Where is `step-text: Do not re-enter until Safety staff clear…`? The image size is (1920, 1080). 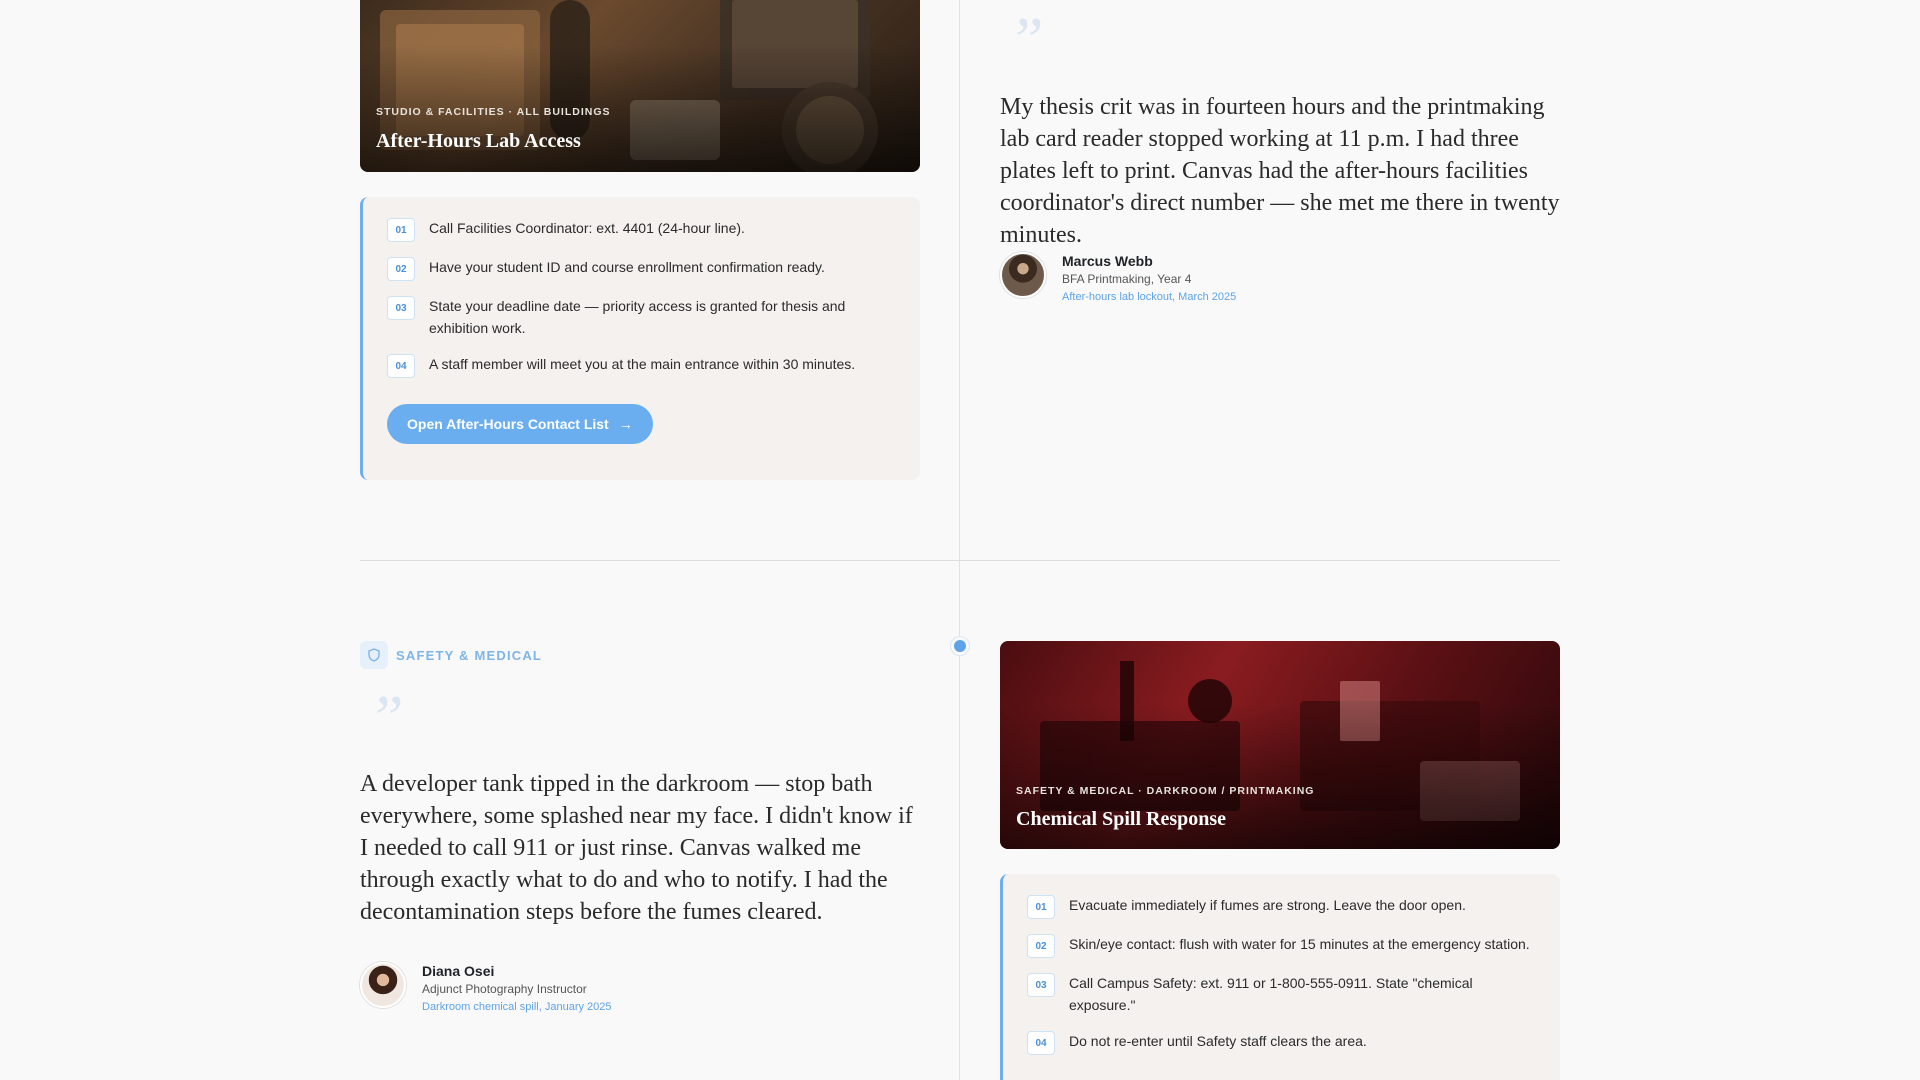 step-text: Do not re-enter until Safety staff clear… is located at coordinates (1218, 1041).